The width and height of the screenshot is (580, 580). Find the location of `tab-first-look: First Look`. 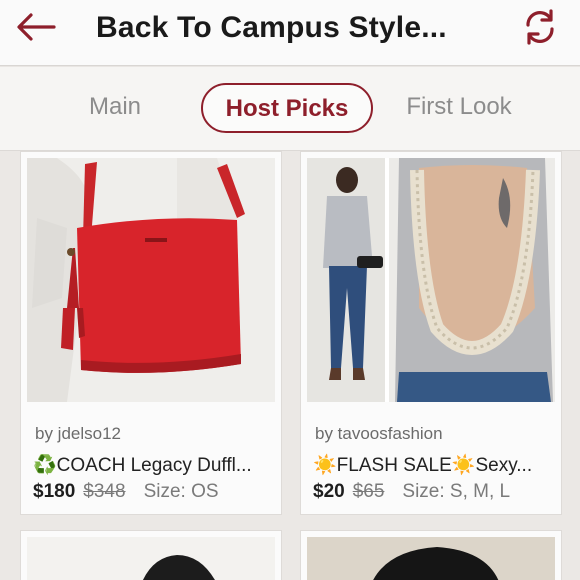

tab-first-look: First Look is located at coordinates (459, 108).